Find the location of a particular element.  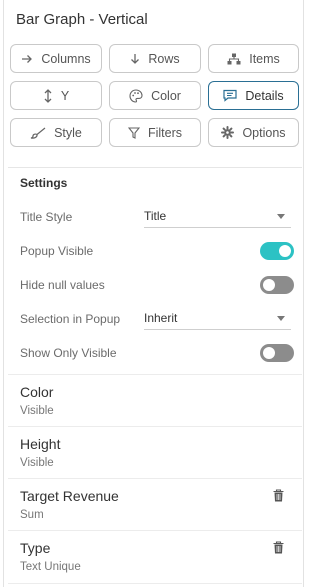

items-label: Items is located at coordinates (264, 58).